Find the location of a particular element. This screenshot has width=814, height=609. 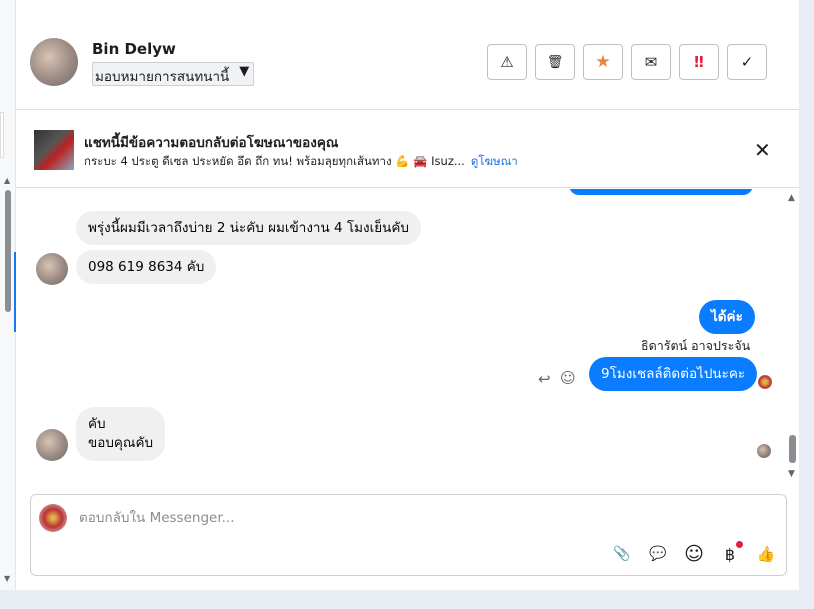

left-panel-edge is located at coordinates (2, 135).